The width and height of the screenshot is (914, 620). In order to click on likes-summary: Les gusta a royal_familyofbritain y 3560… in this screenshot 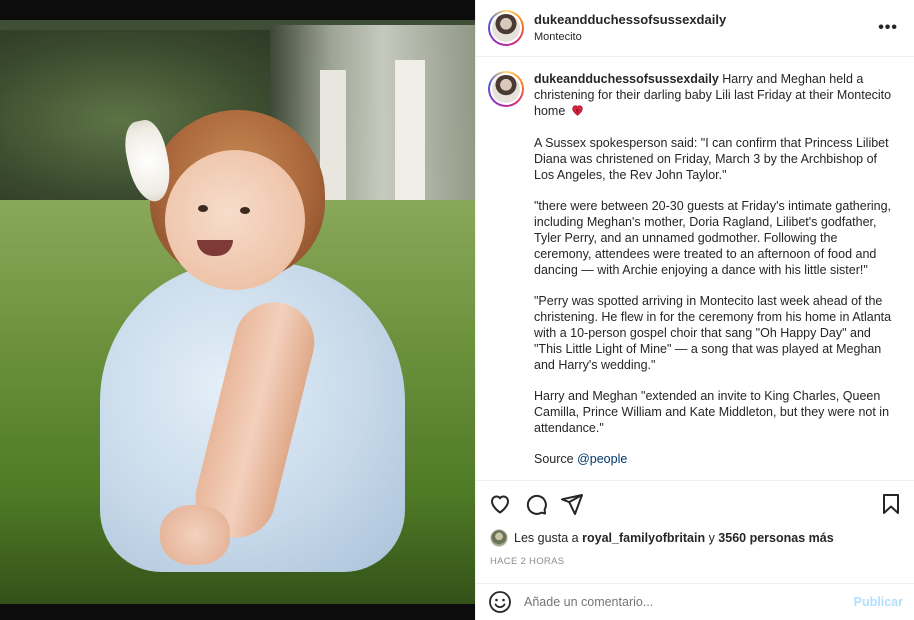, I will do `click(662, 538)`.